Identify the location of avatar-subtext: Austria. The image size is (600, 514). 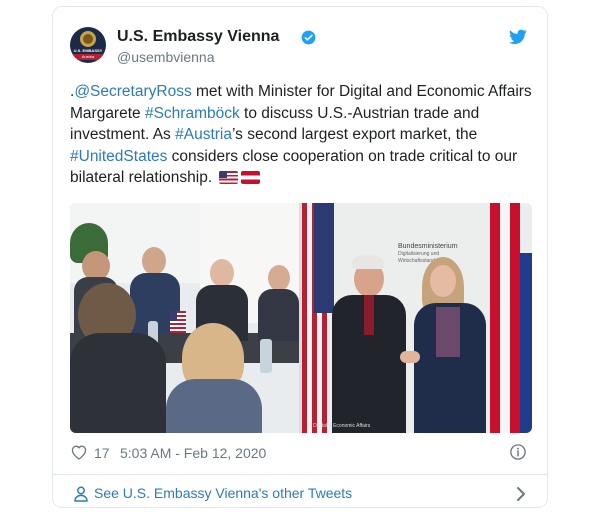
(88, 57).